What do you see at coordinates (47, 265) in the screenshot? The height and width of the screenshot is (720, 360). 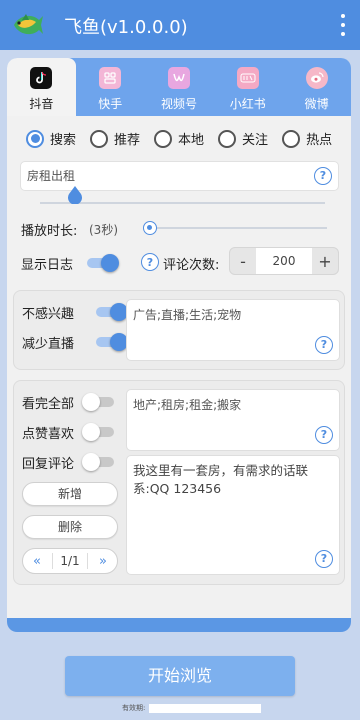 I see `show-log-label: 显示日志` at bounding box center [47, 265].